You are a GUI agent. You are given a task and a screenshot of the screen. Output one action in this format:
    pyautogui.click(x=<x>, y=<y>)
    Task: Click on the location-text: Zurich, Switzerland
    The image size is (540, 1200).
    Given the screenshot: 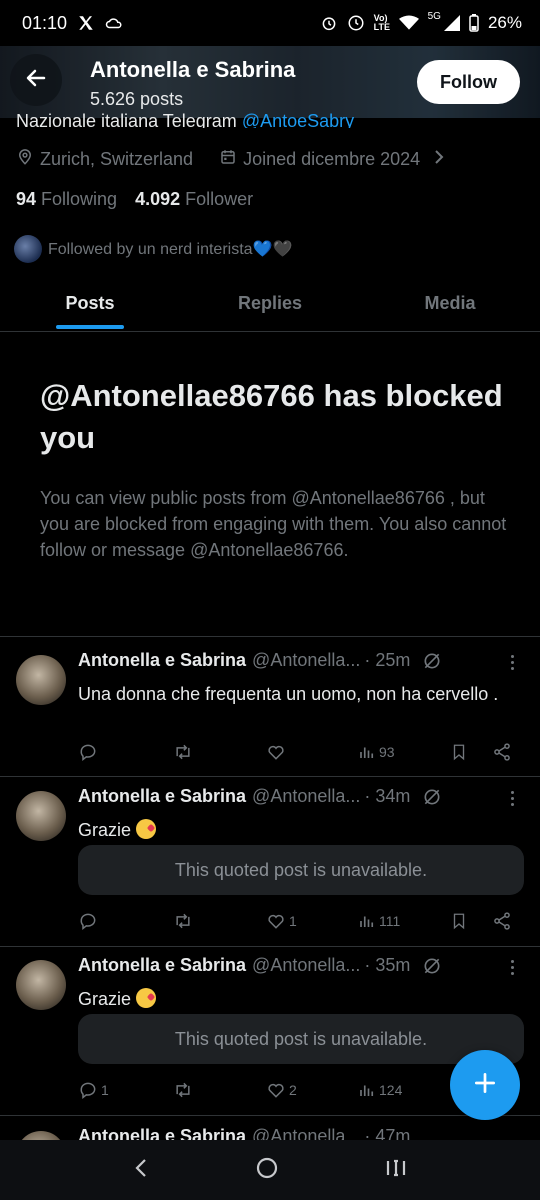 What is the action you would take?
    pyautogui.click(x=117, y=159)
    